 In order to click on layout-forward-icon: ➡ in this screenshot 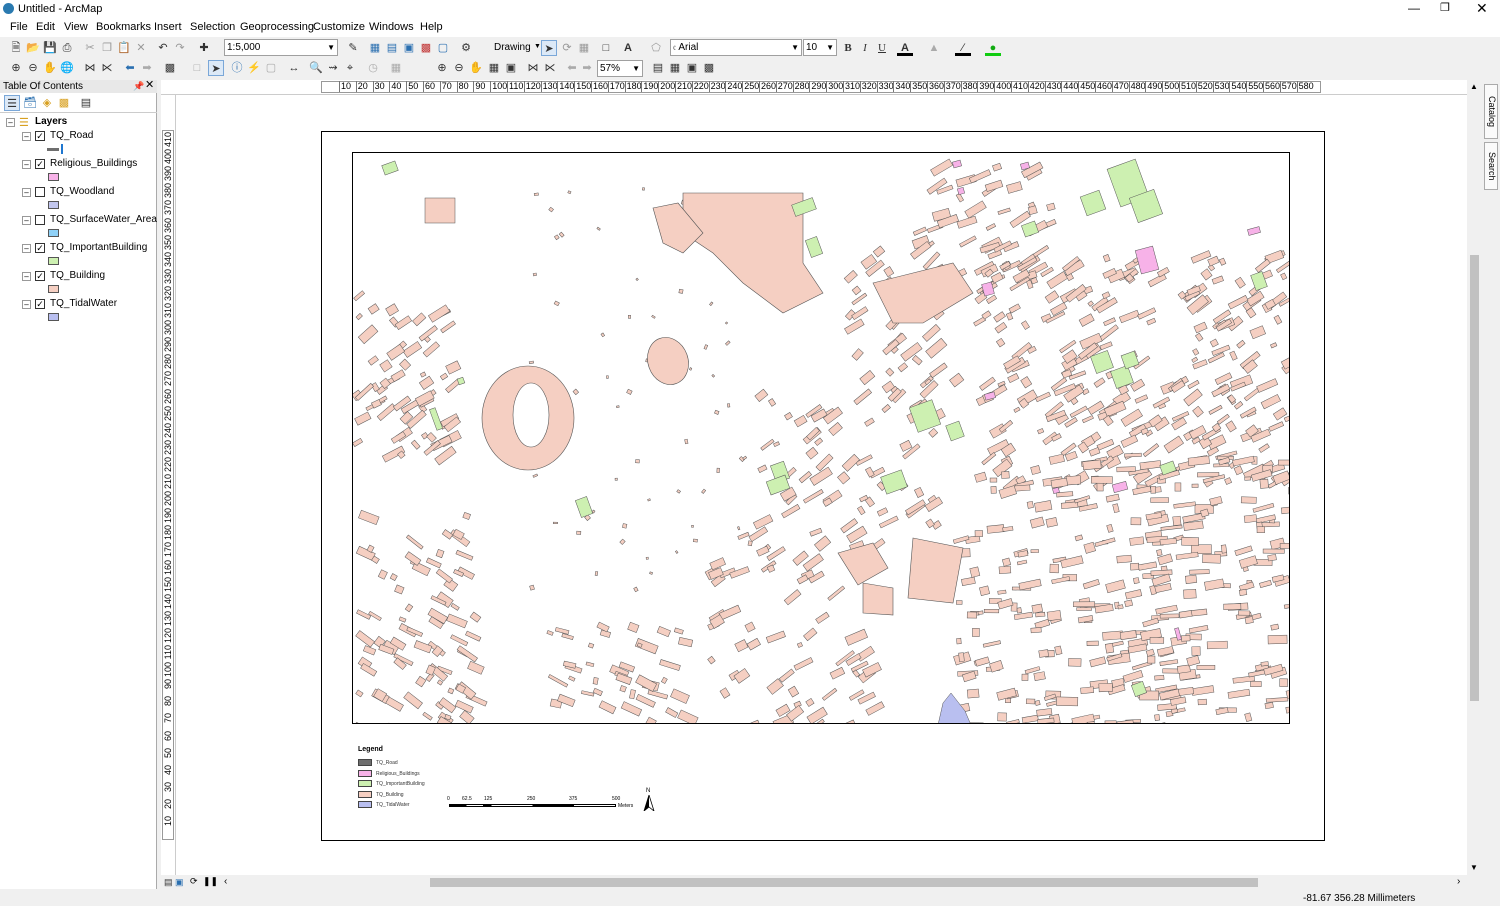, I will do `click(587, 68)`.